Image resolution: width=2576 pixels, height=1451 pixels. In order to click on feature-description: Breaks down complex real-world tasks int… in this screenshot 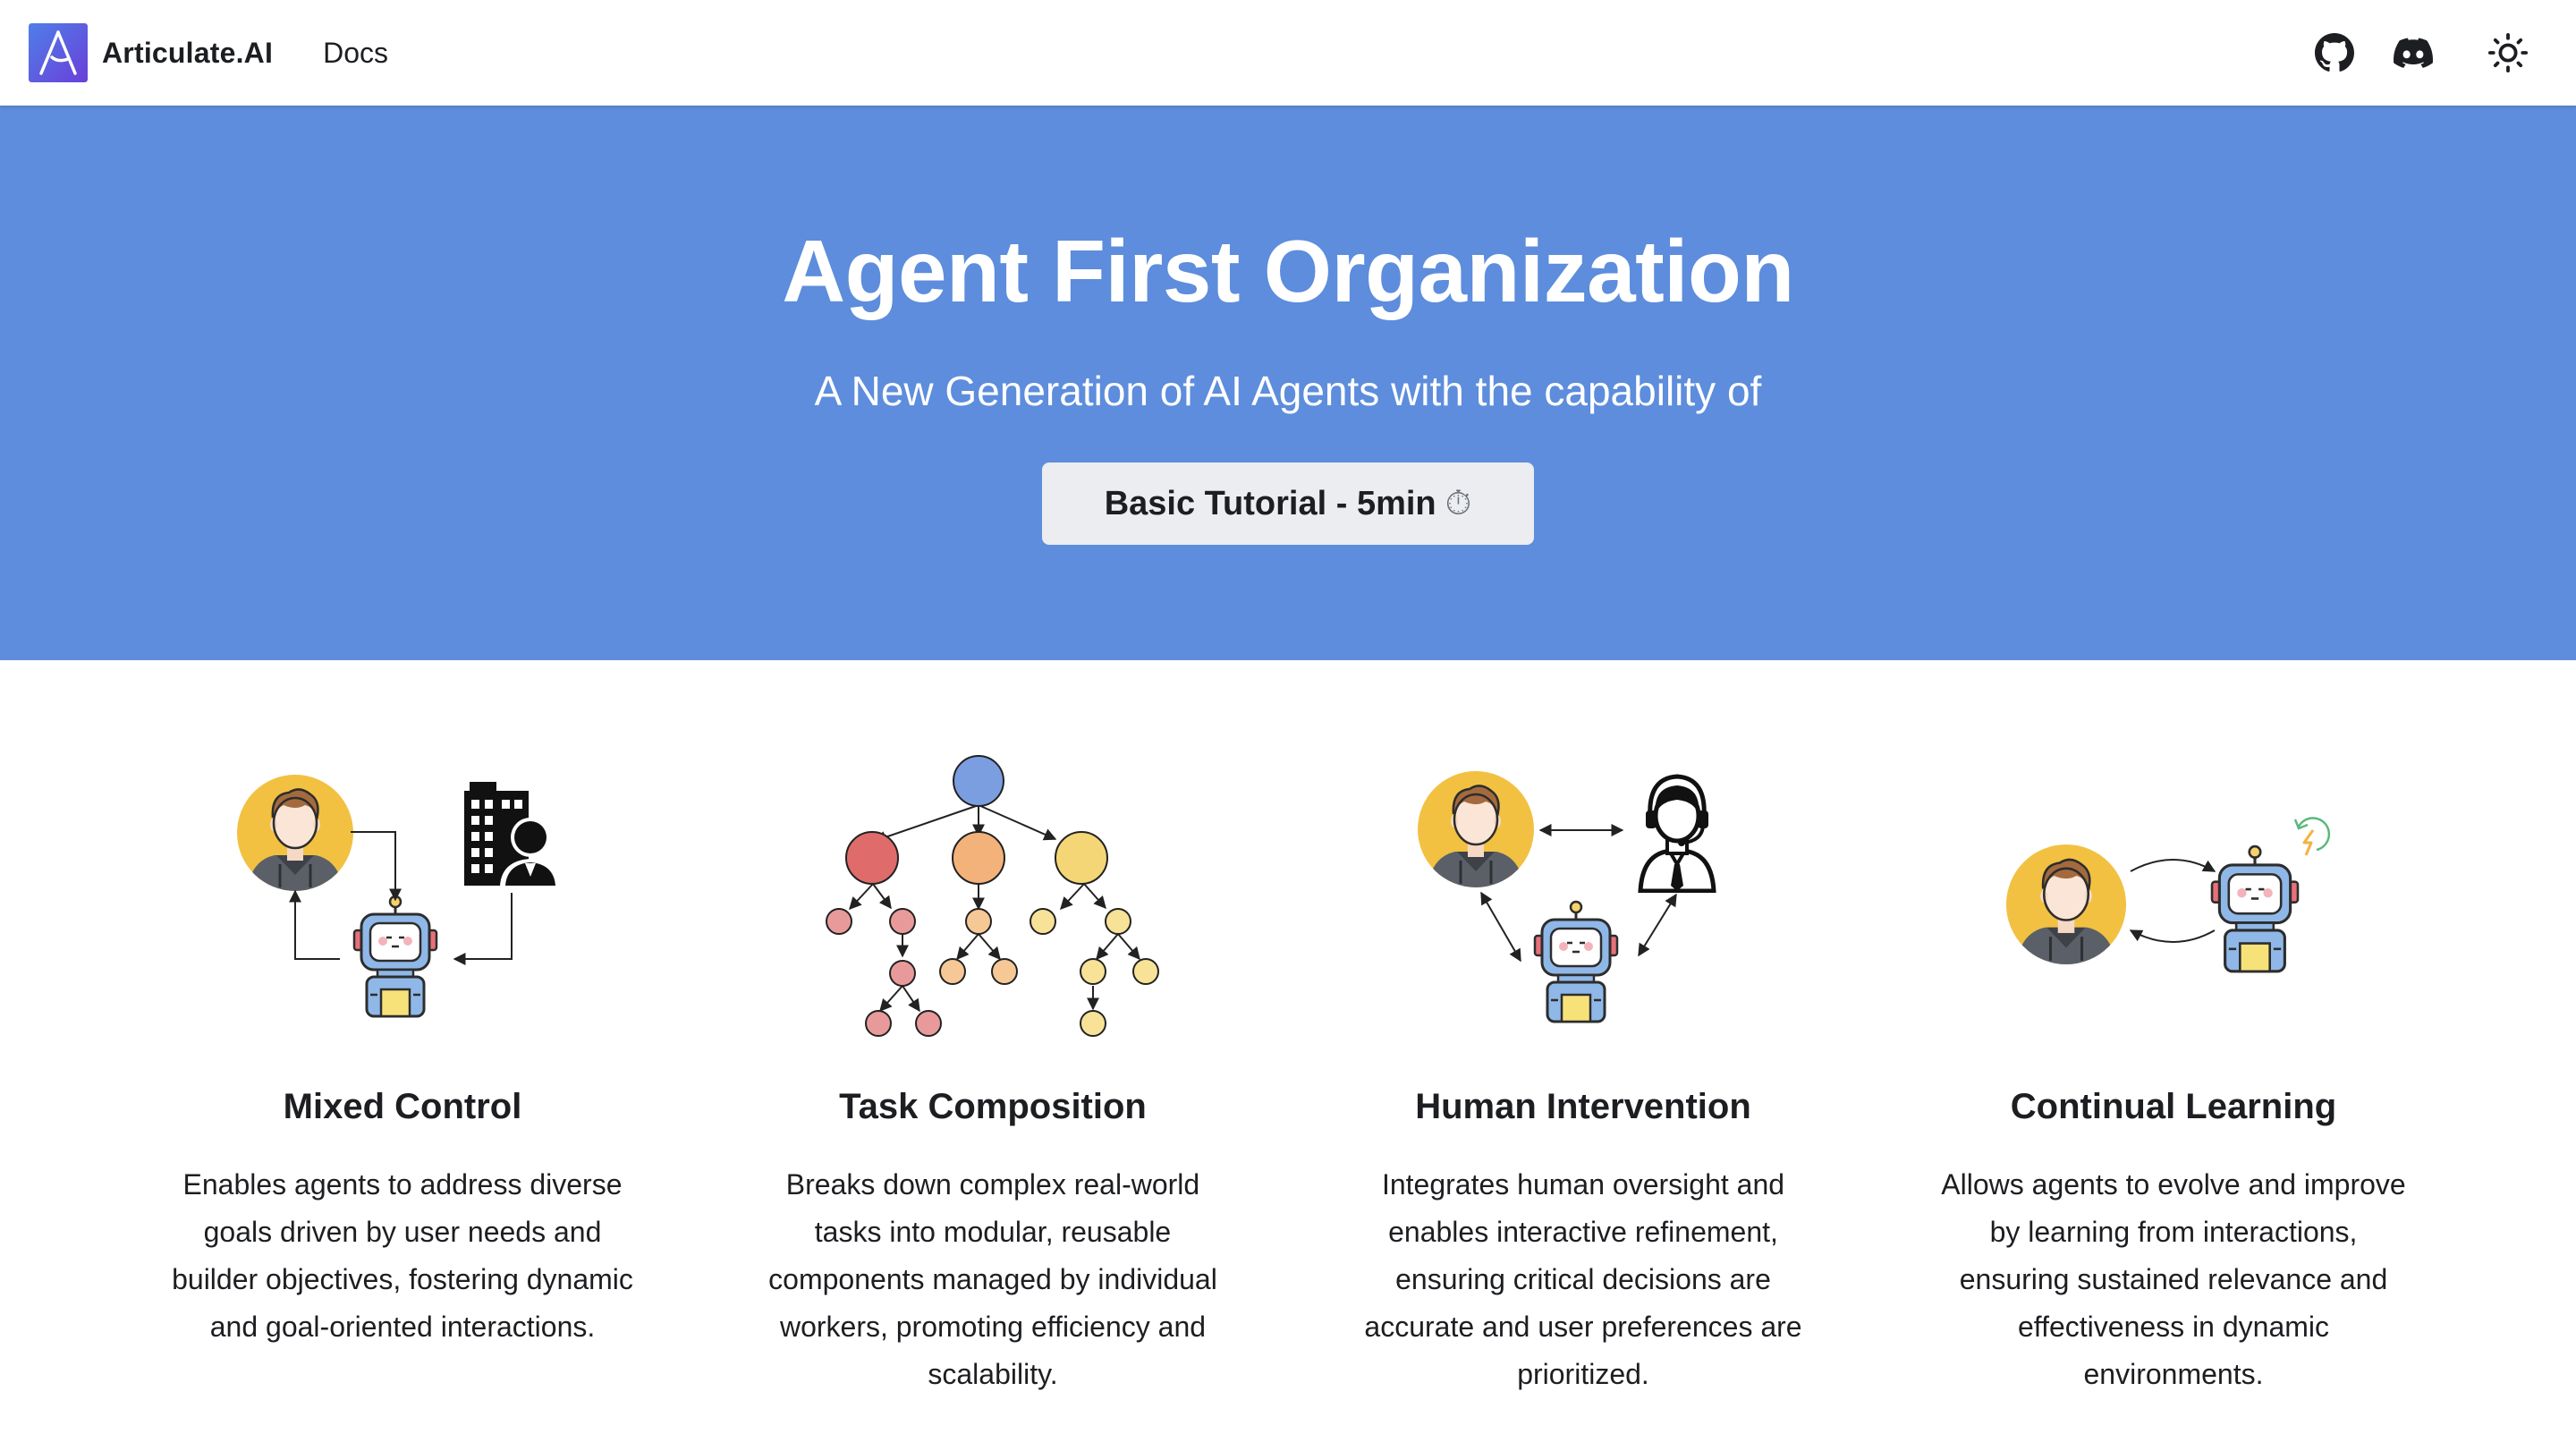, I will do `click(992, 1279)`.